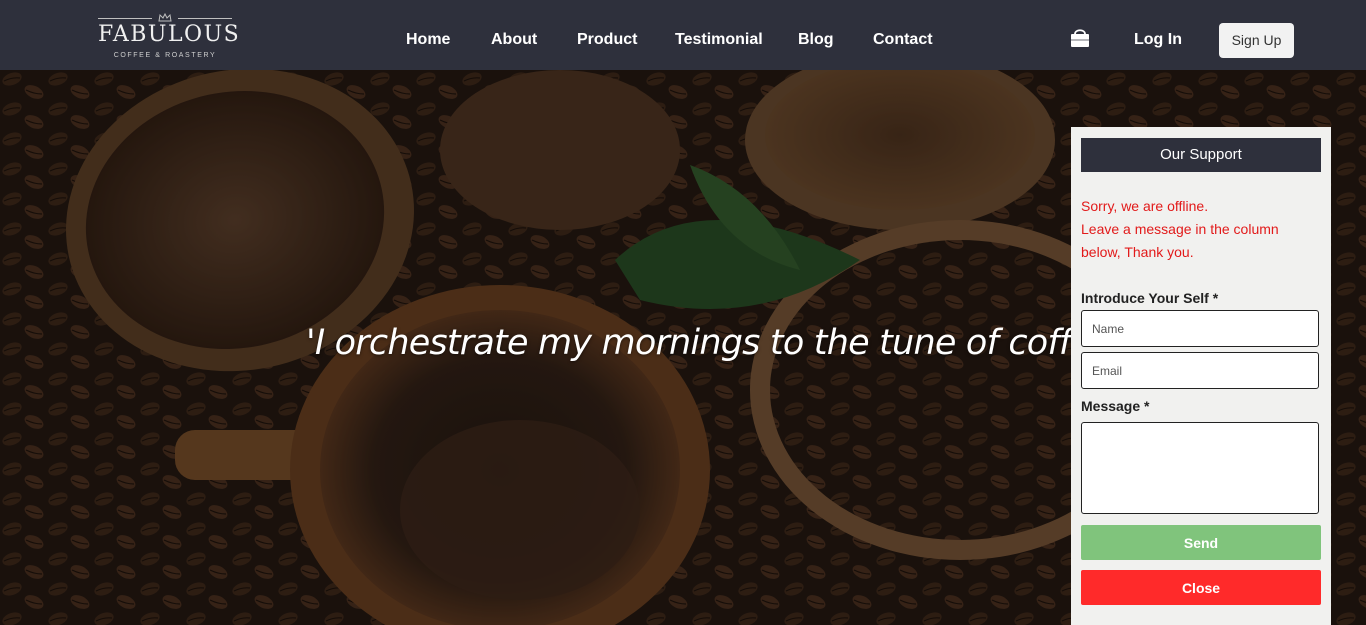 This screenshot has height=625, width=1366. What do you see at coordinates (1150, 298) in the screenshot?
I see `intro-label: Introduce Your Self *` at bounding box center [1150, 298].